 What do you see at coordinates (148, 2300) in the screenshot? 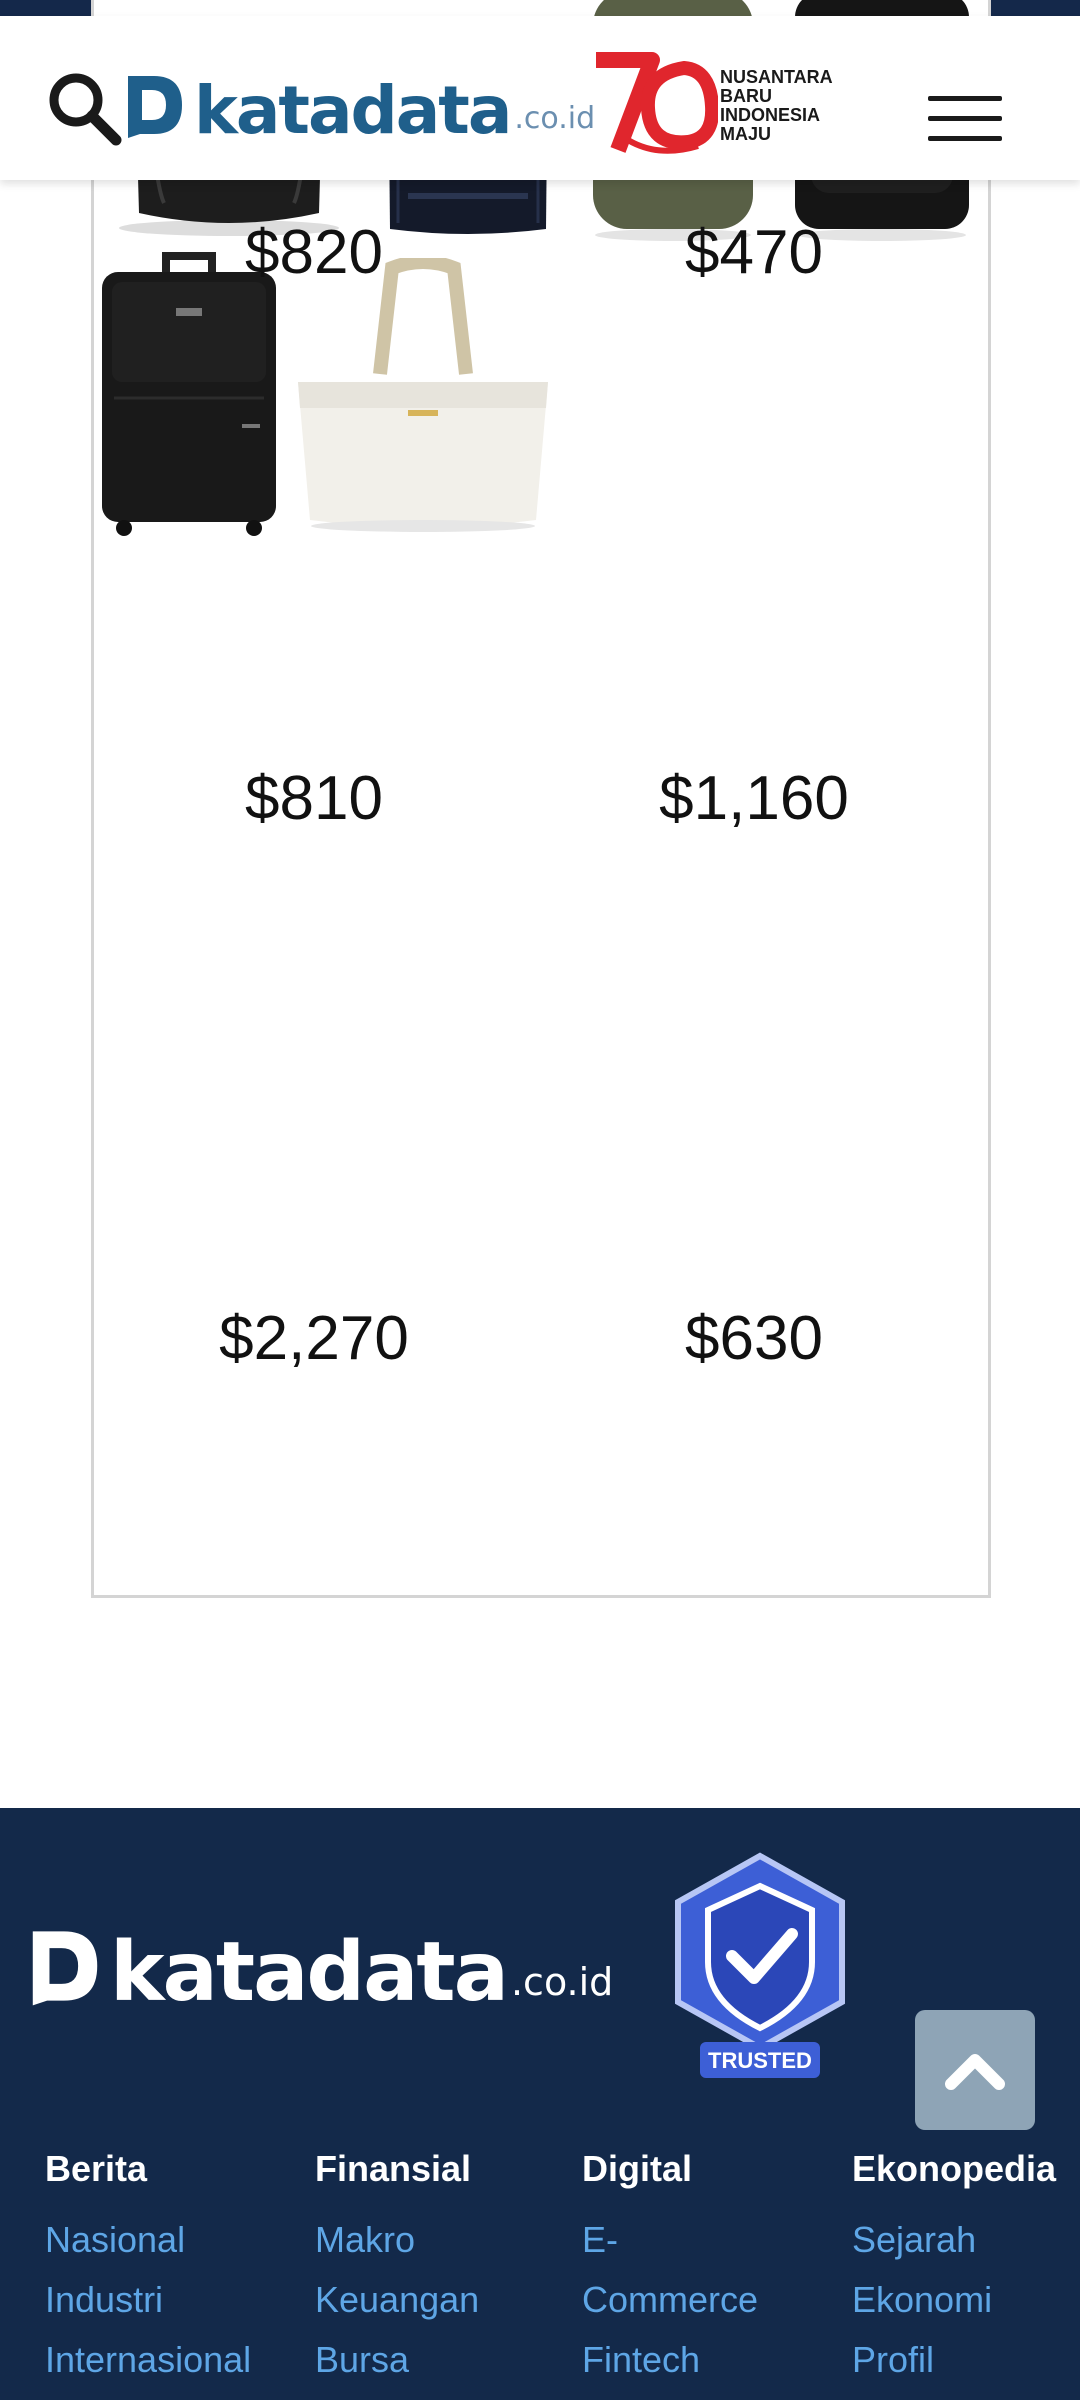
I see `footer-link: Industri` at bounding box center [148, 2300].